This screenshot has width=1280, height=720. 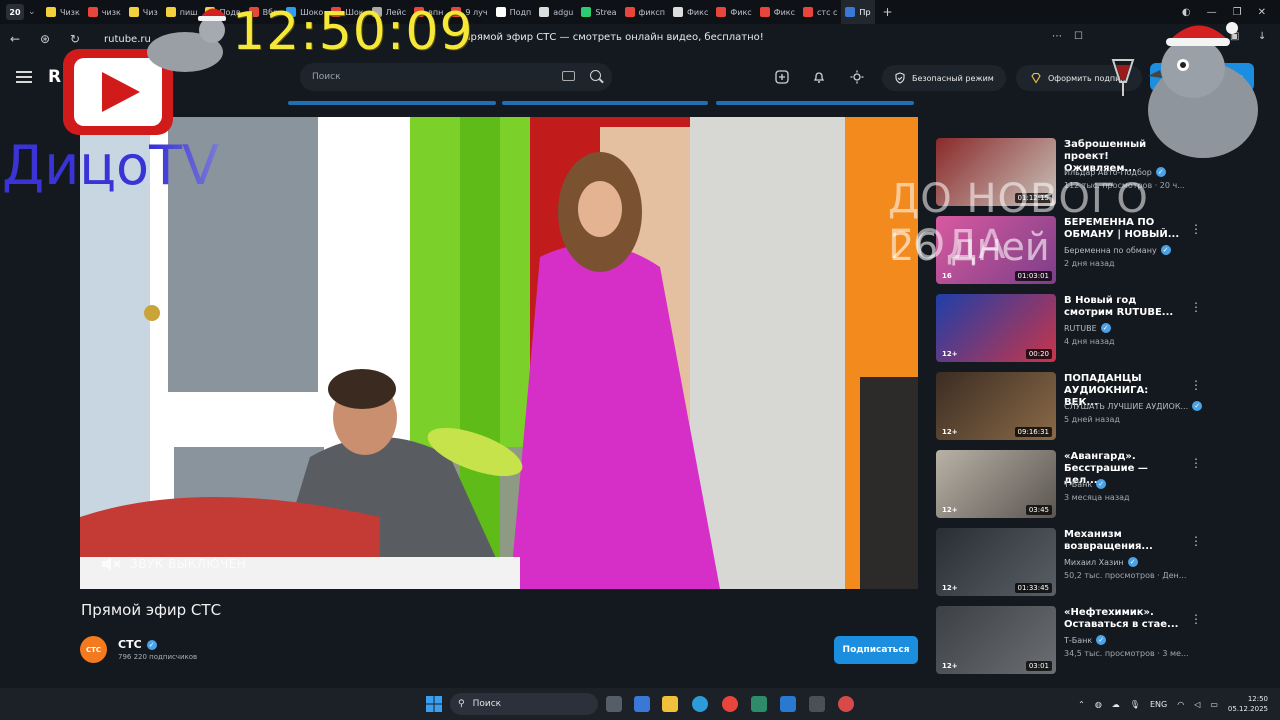 I want to click on wifi-icon: ◠, so click(x=1180, y=704).